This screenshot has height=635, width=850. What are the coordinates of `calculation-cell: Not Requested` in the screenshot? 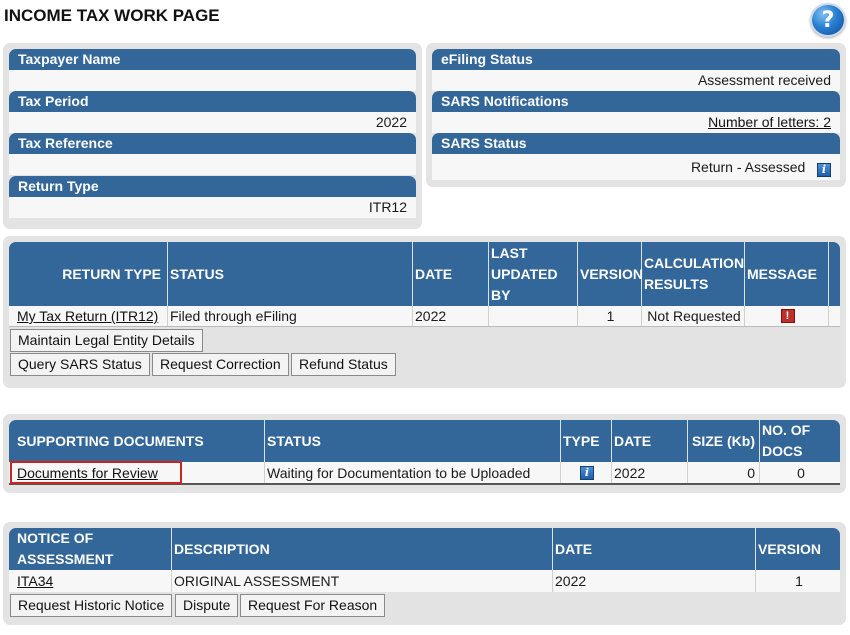 It's located at (693, 316).